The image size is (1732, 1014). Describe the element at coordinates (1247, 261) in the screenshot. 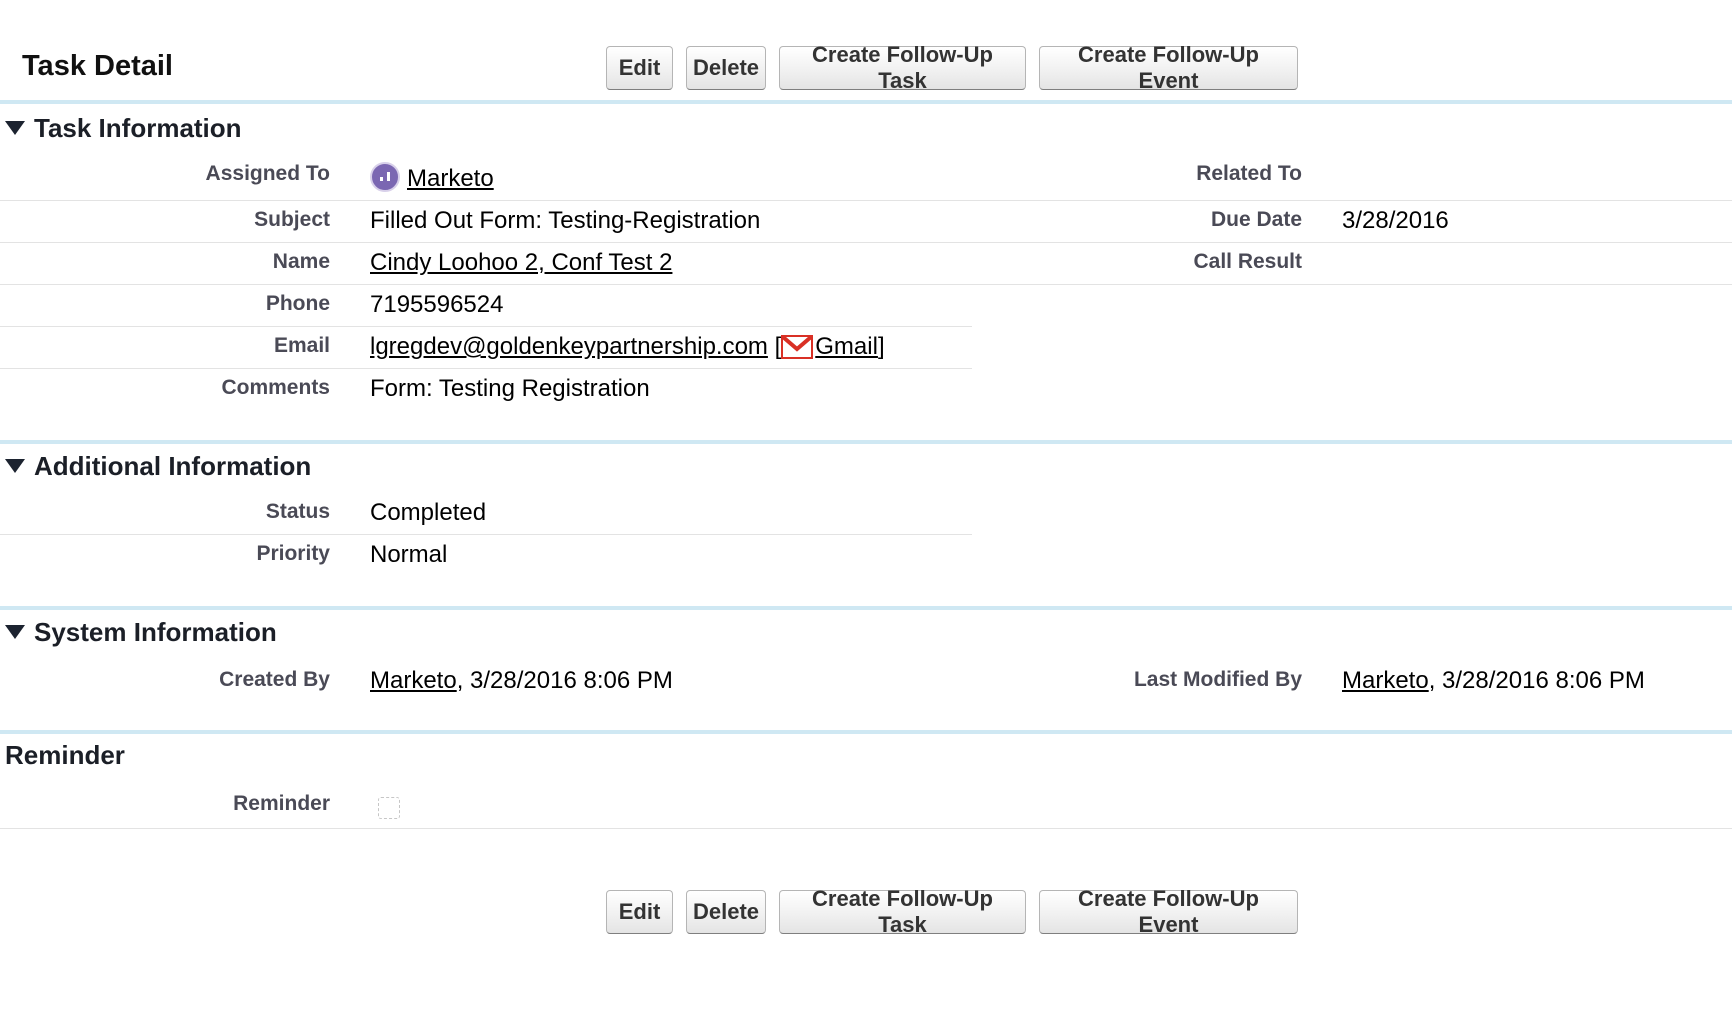

I see `call-result-label: Call Result` at that location.